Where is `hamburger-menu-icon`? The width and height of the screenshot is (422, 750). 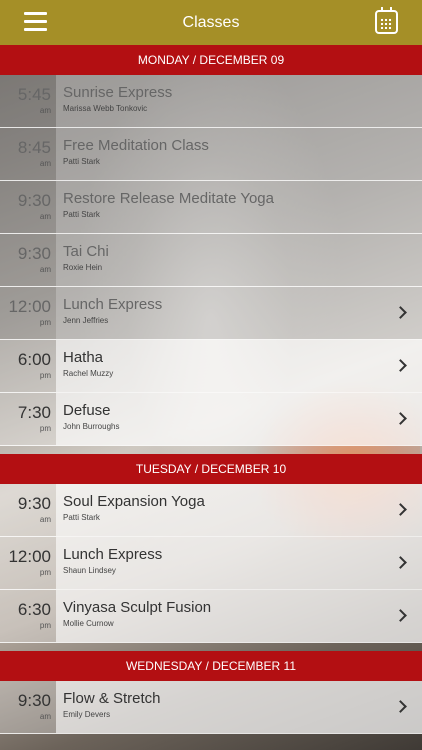
hamburger-menu-icon is located at coordinates (35, 21).